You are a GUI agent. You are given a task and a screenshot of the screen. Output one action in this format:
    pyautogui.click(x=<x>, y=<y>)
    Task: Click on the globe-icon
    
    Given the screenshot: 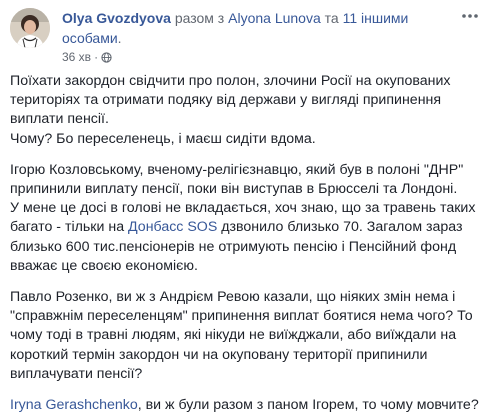 What is the action you would take?
    pyautogui.click(x=106, y=57)
    